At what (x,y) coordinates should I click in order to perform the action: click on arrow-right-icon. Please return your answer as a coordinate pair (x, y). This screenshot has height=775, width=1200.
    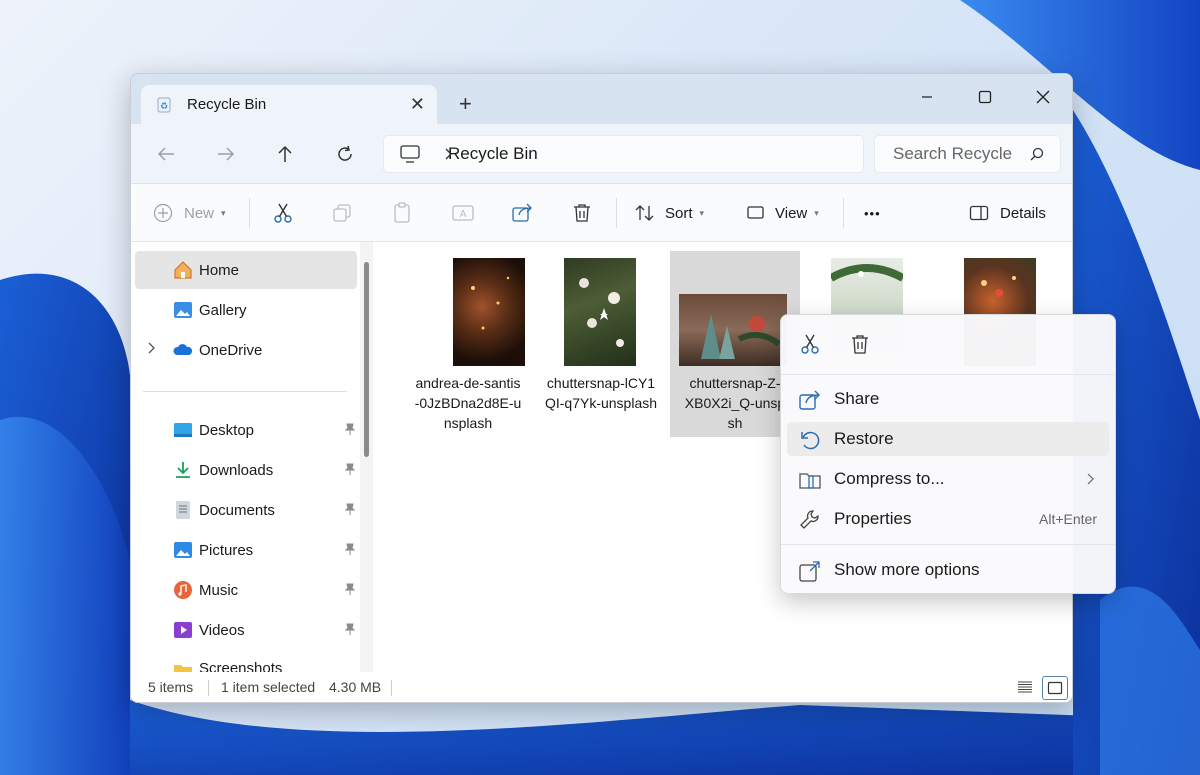
    Looking at the image, I should click on (226, 154).